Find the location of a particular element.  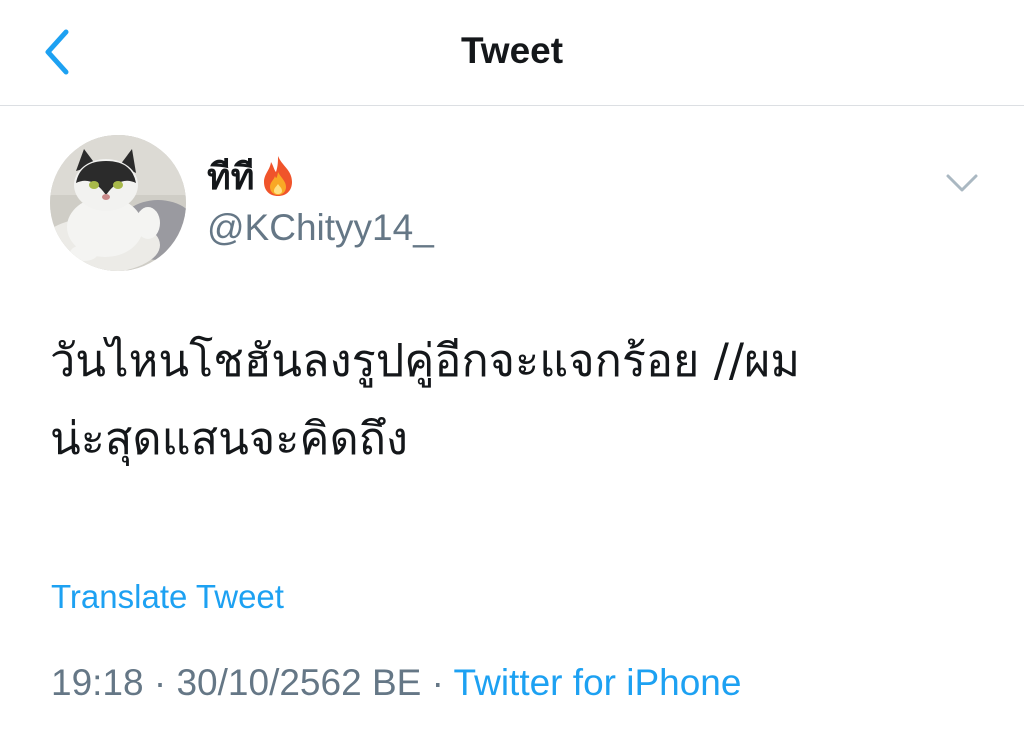

chevron-down-icon is located at coordinates (962, 183).